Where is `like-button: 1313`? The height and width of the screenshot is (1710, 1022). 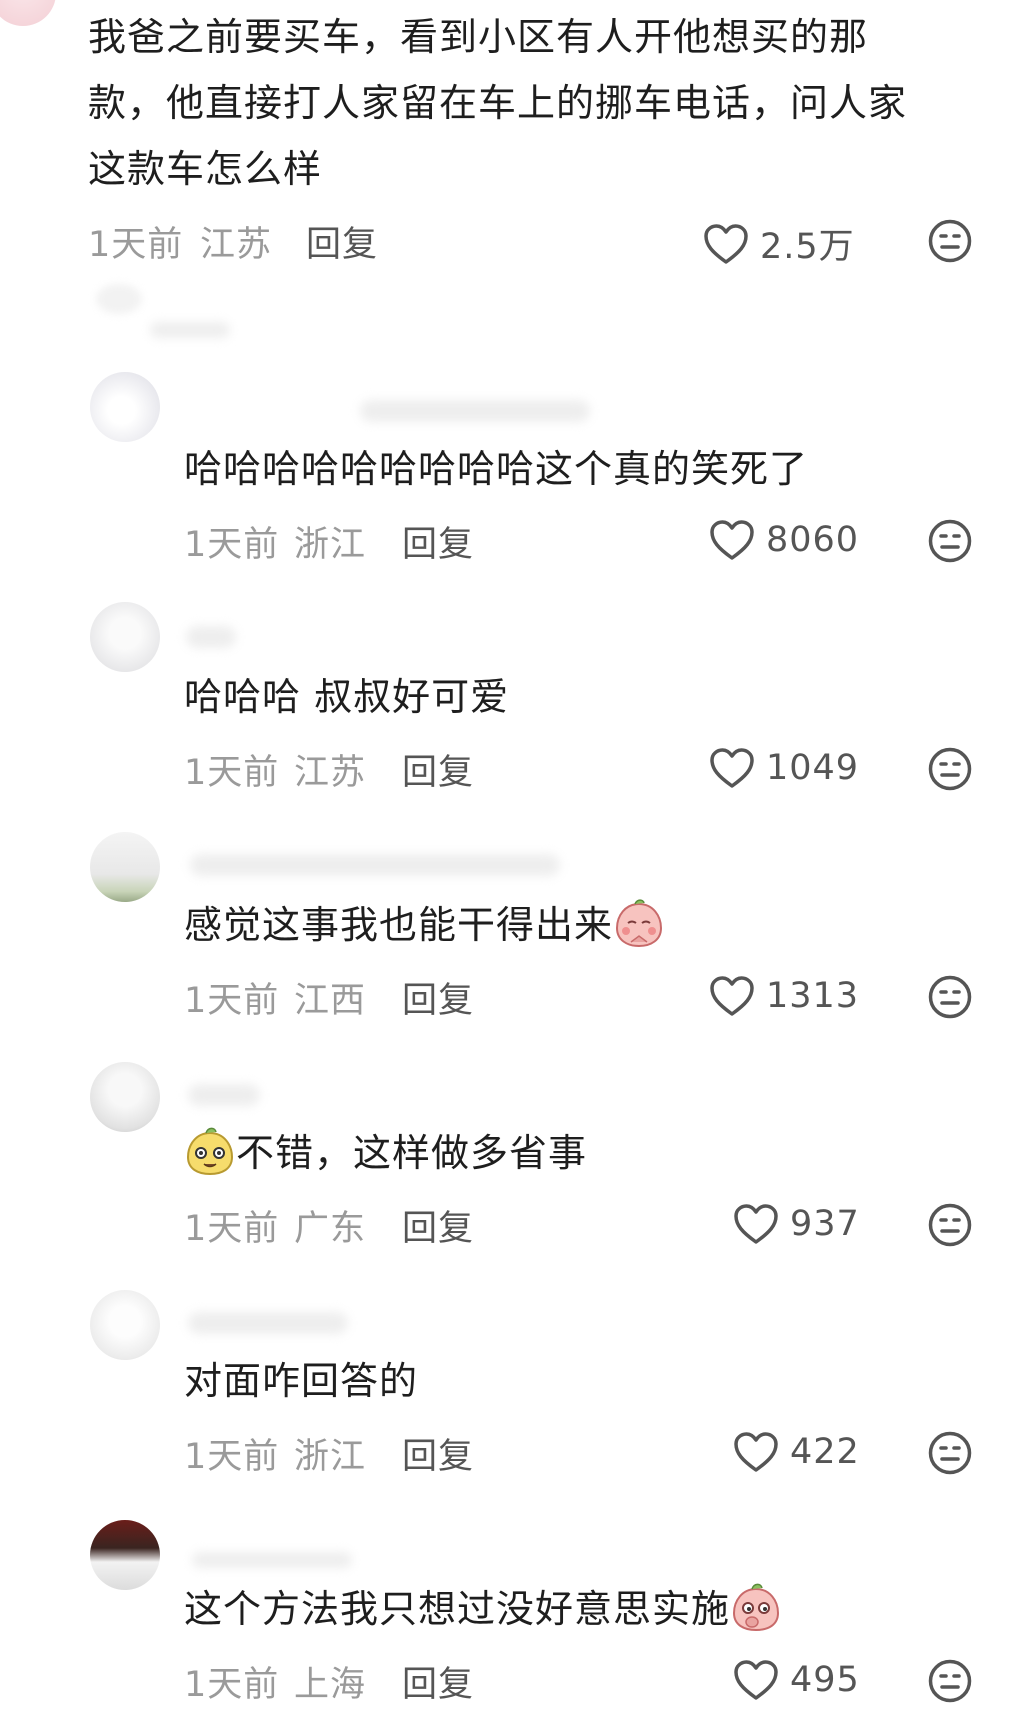
like-button: 1313 is located at coordinates (783, 996).